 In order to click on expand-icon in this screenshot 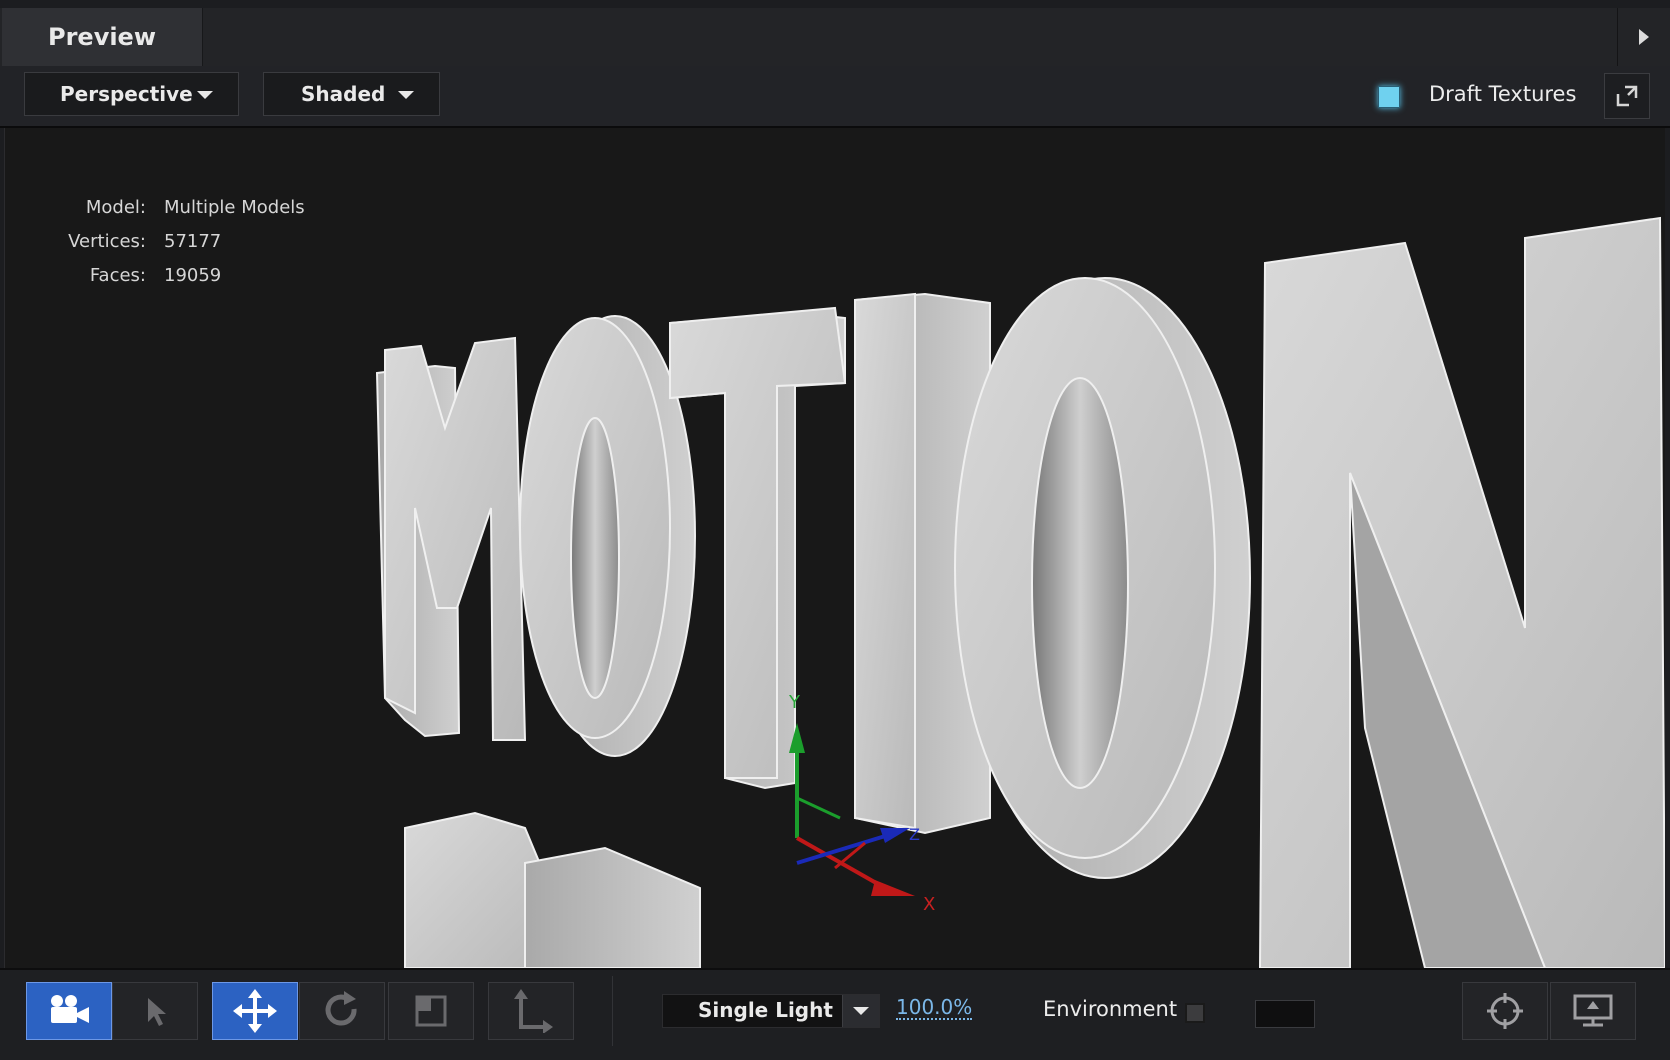, I will do `click(1627, 96)`.